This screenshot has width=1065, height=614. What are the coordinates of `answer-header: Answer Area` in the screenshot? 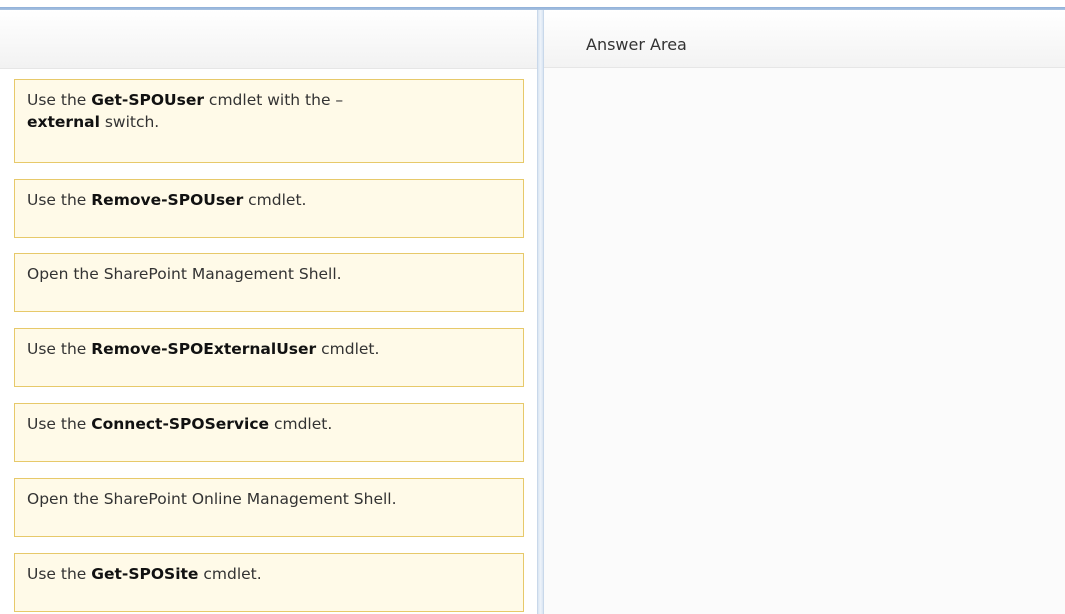 It's located at (804, 39).